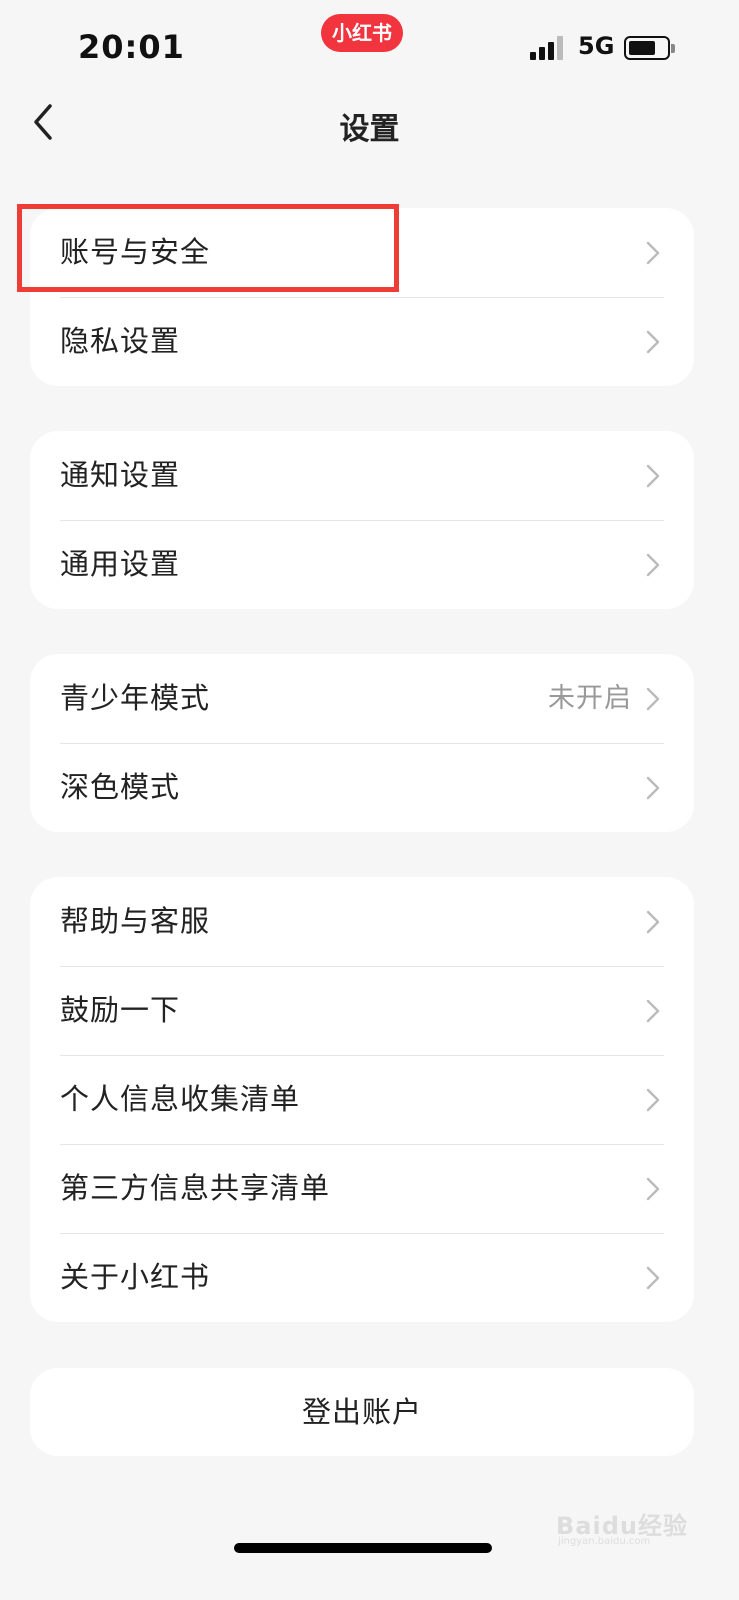 The width and height of the screenshot is (739, 1600). Describe the element at coordinates (362, 698) in the screenshot. I see `settings-item-teen-mode: 青少年模式 未开启` at that location.